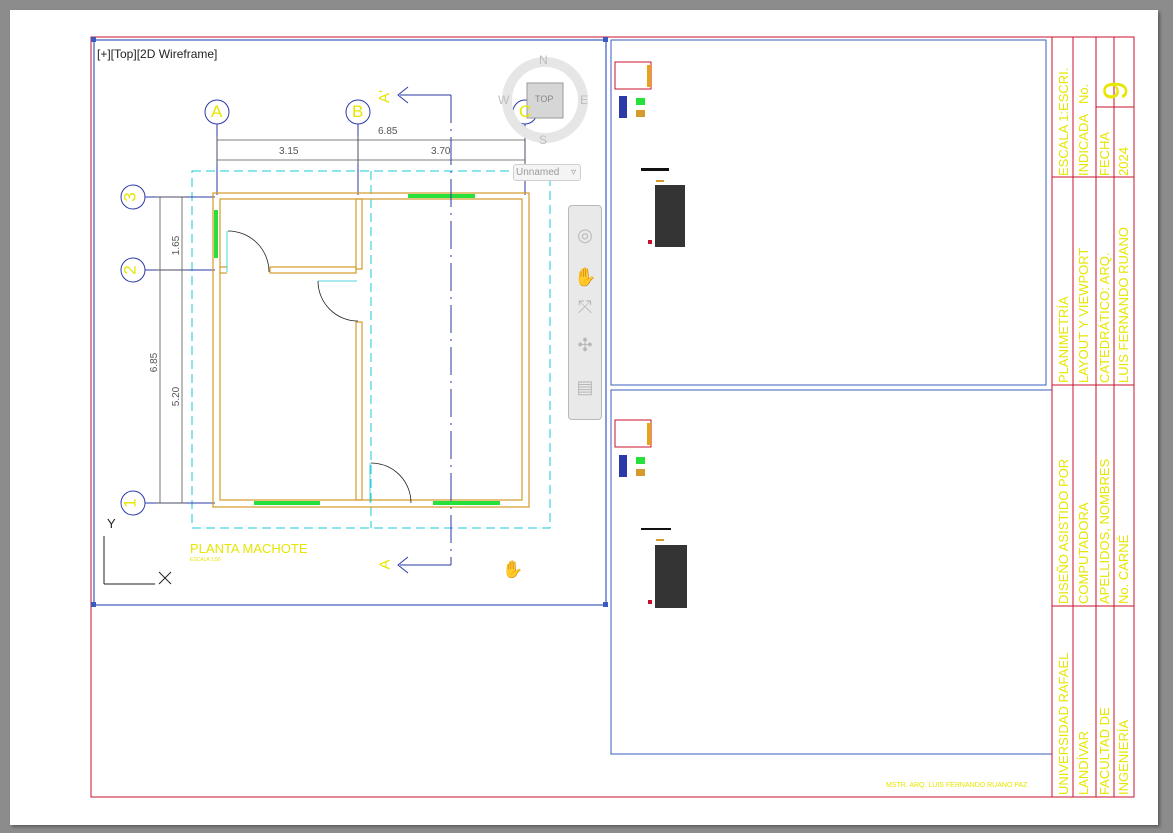  What do you see at coordinates (503, 100) in the screenshot?
I see `compass-west: W` at bounding box center [503, 100].